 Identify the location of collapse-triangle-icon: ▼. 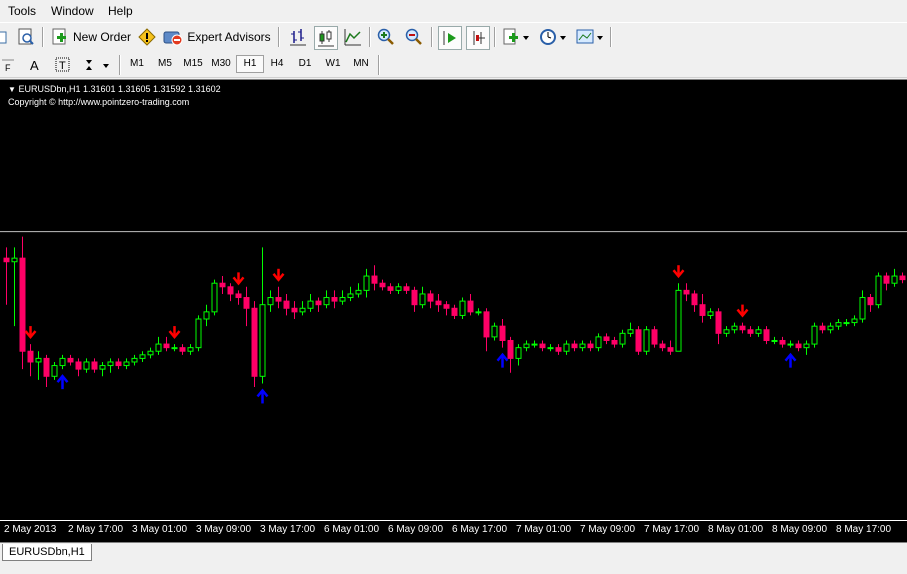
(12, 89).